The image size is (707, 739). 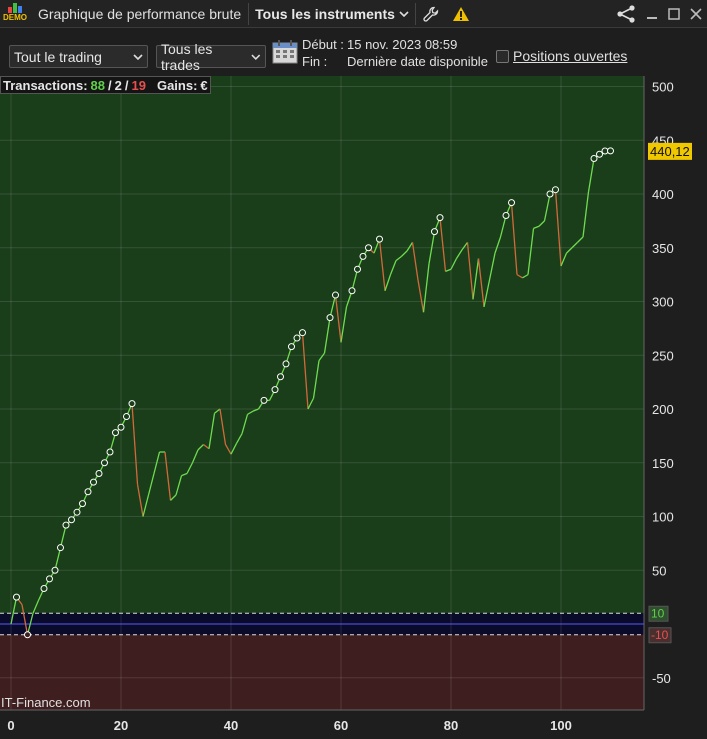 What do you see at coordinates (663, 248) in the screenshot?
I see `y-tick-label: 350` at bounding box center [663, 248].